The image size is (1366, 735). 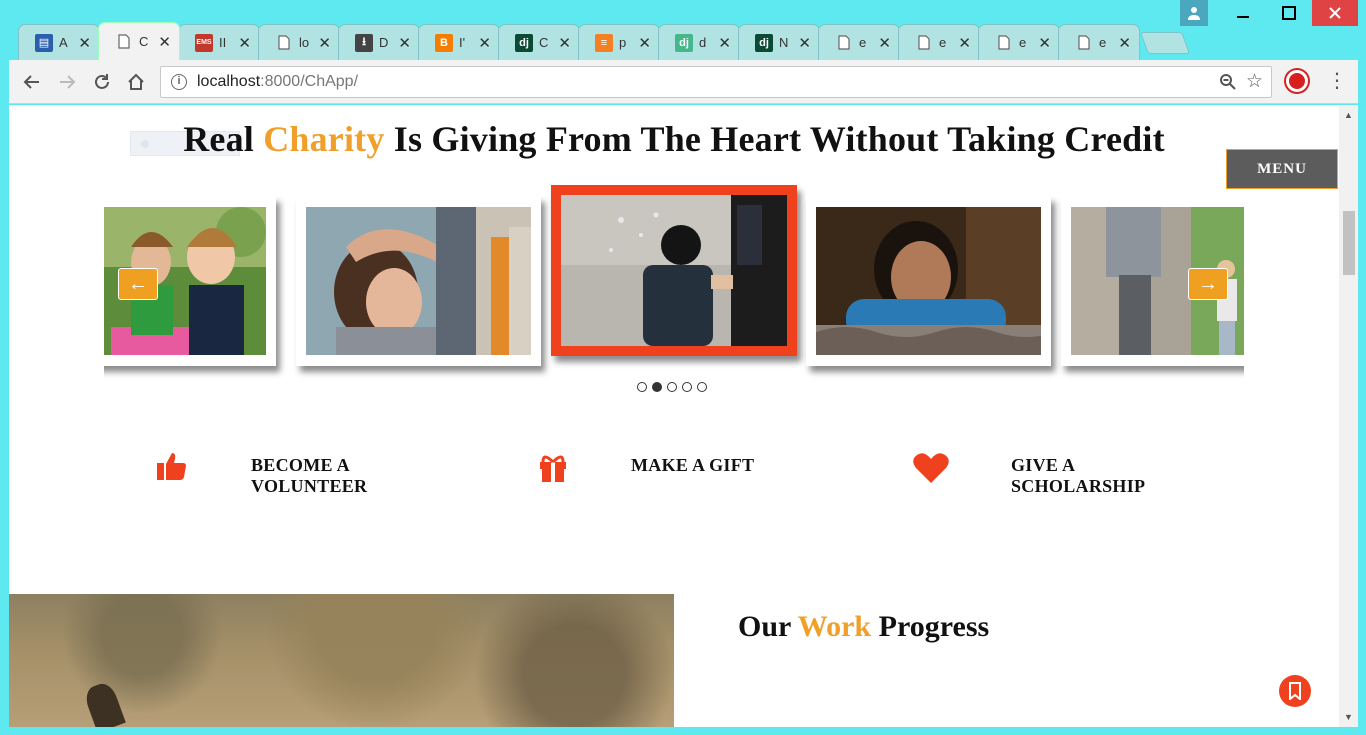 What do you see at coordinates (693, 465) in the screenshot?
I see `feature-gift-line1: MAKE A GIFT` at bounding box center [693, 465].